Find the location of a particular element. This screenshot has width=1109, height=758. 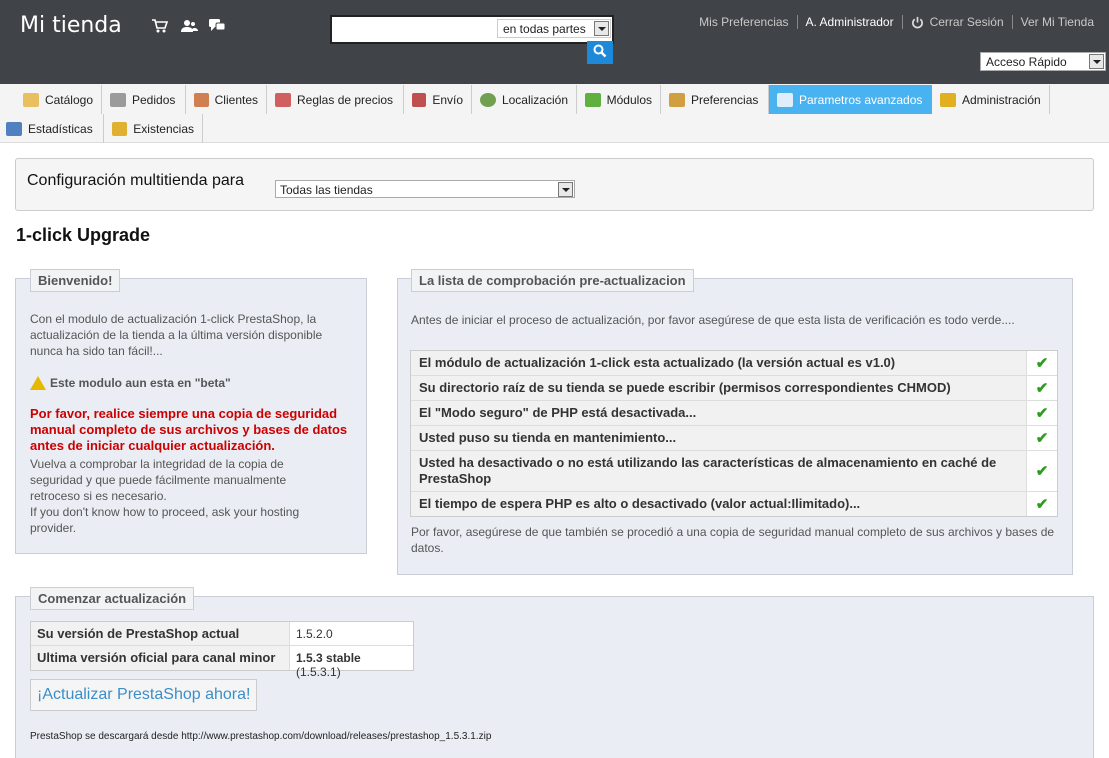

search-icon is located at coordinates (600, 51).